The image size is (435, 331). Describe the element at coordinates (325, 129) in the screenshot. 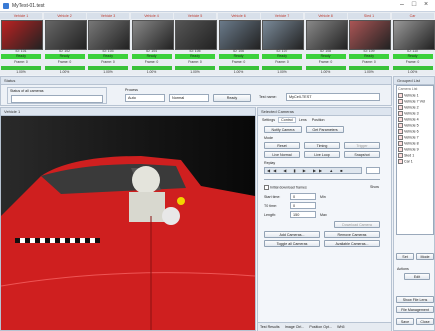

I see `get-parameters-button: Get Parameters` at that location.